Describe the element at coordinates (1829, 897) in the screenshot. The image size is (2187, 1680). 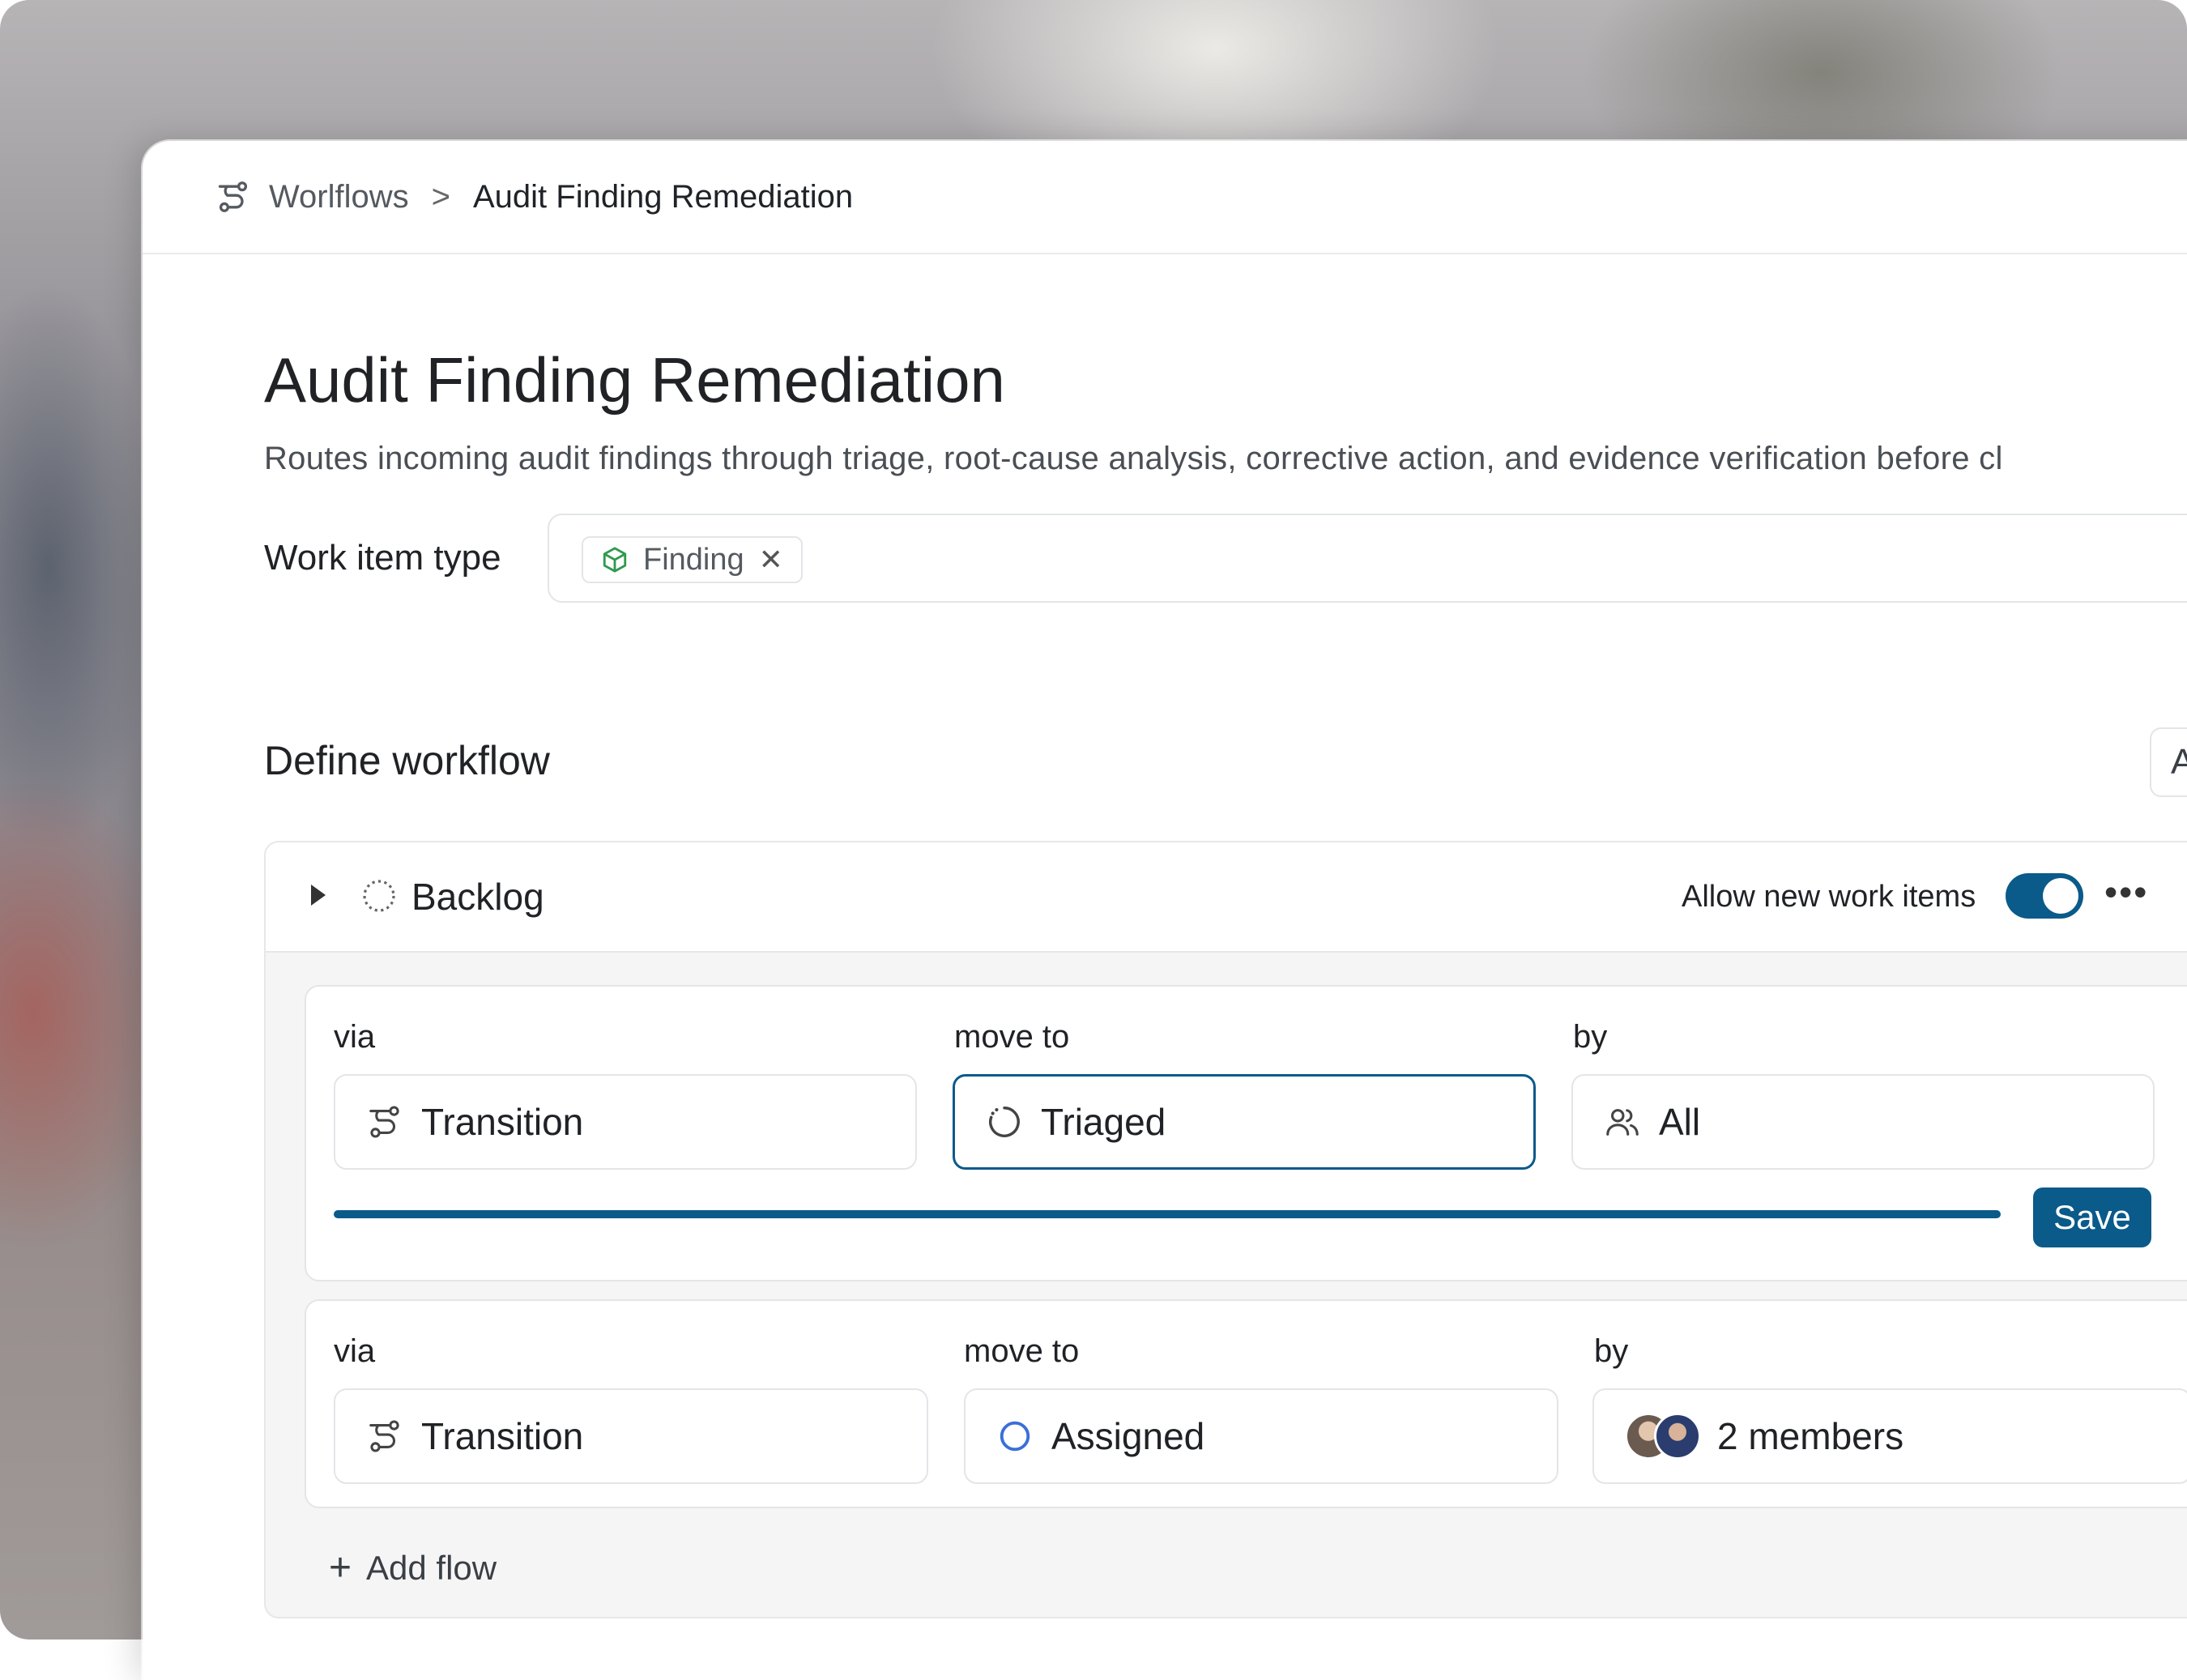
I see `allow-new-items-label: Allow new work items` at that location.